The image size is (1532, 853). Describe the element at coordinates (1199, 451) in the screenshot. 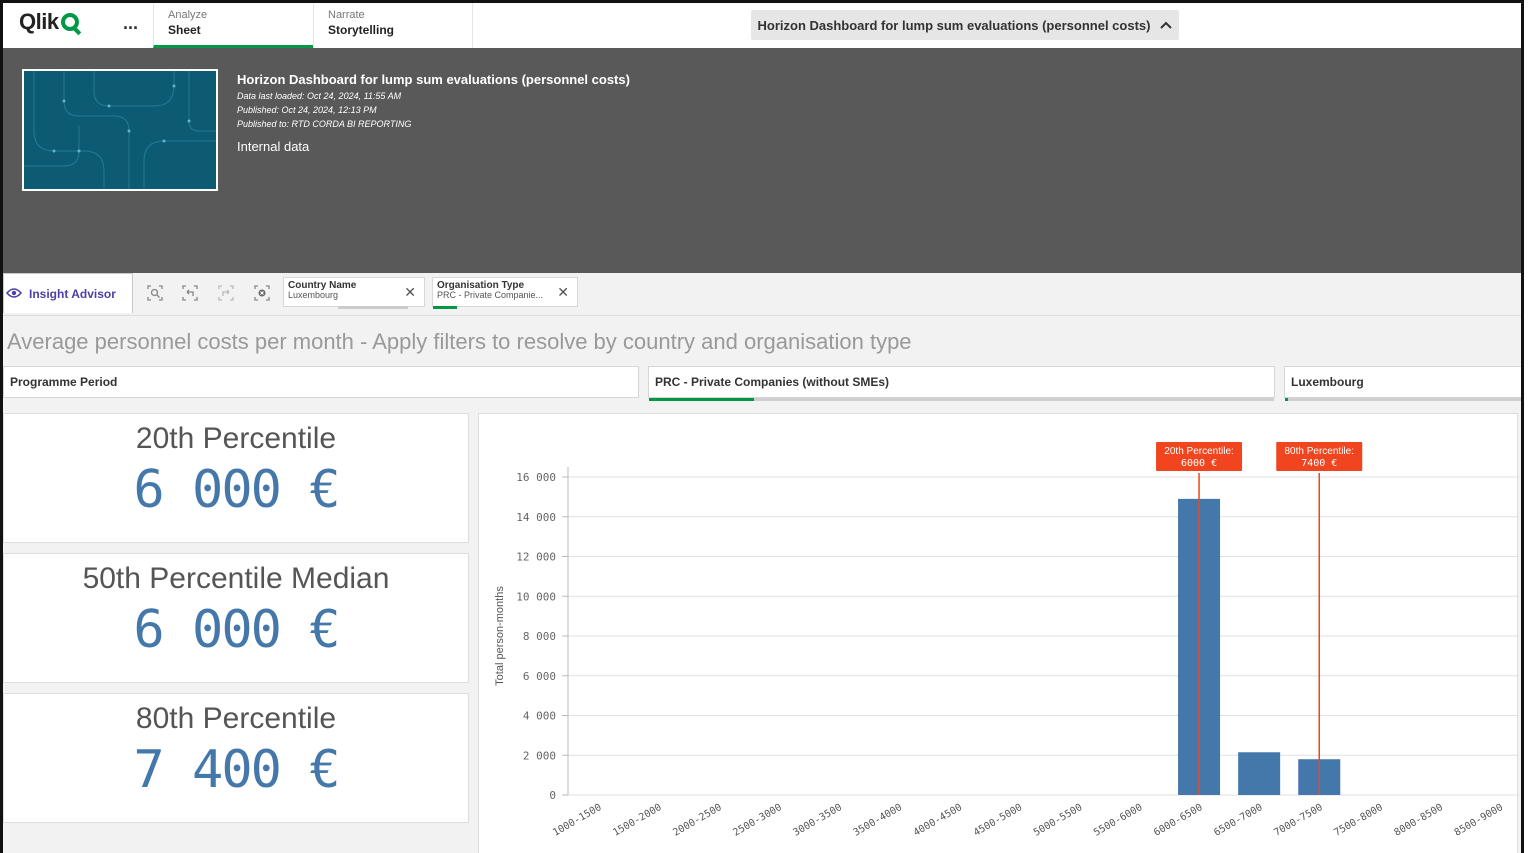

I see `reference-label: 20th Percentile:` at that location.